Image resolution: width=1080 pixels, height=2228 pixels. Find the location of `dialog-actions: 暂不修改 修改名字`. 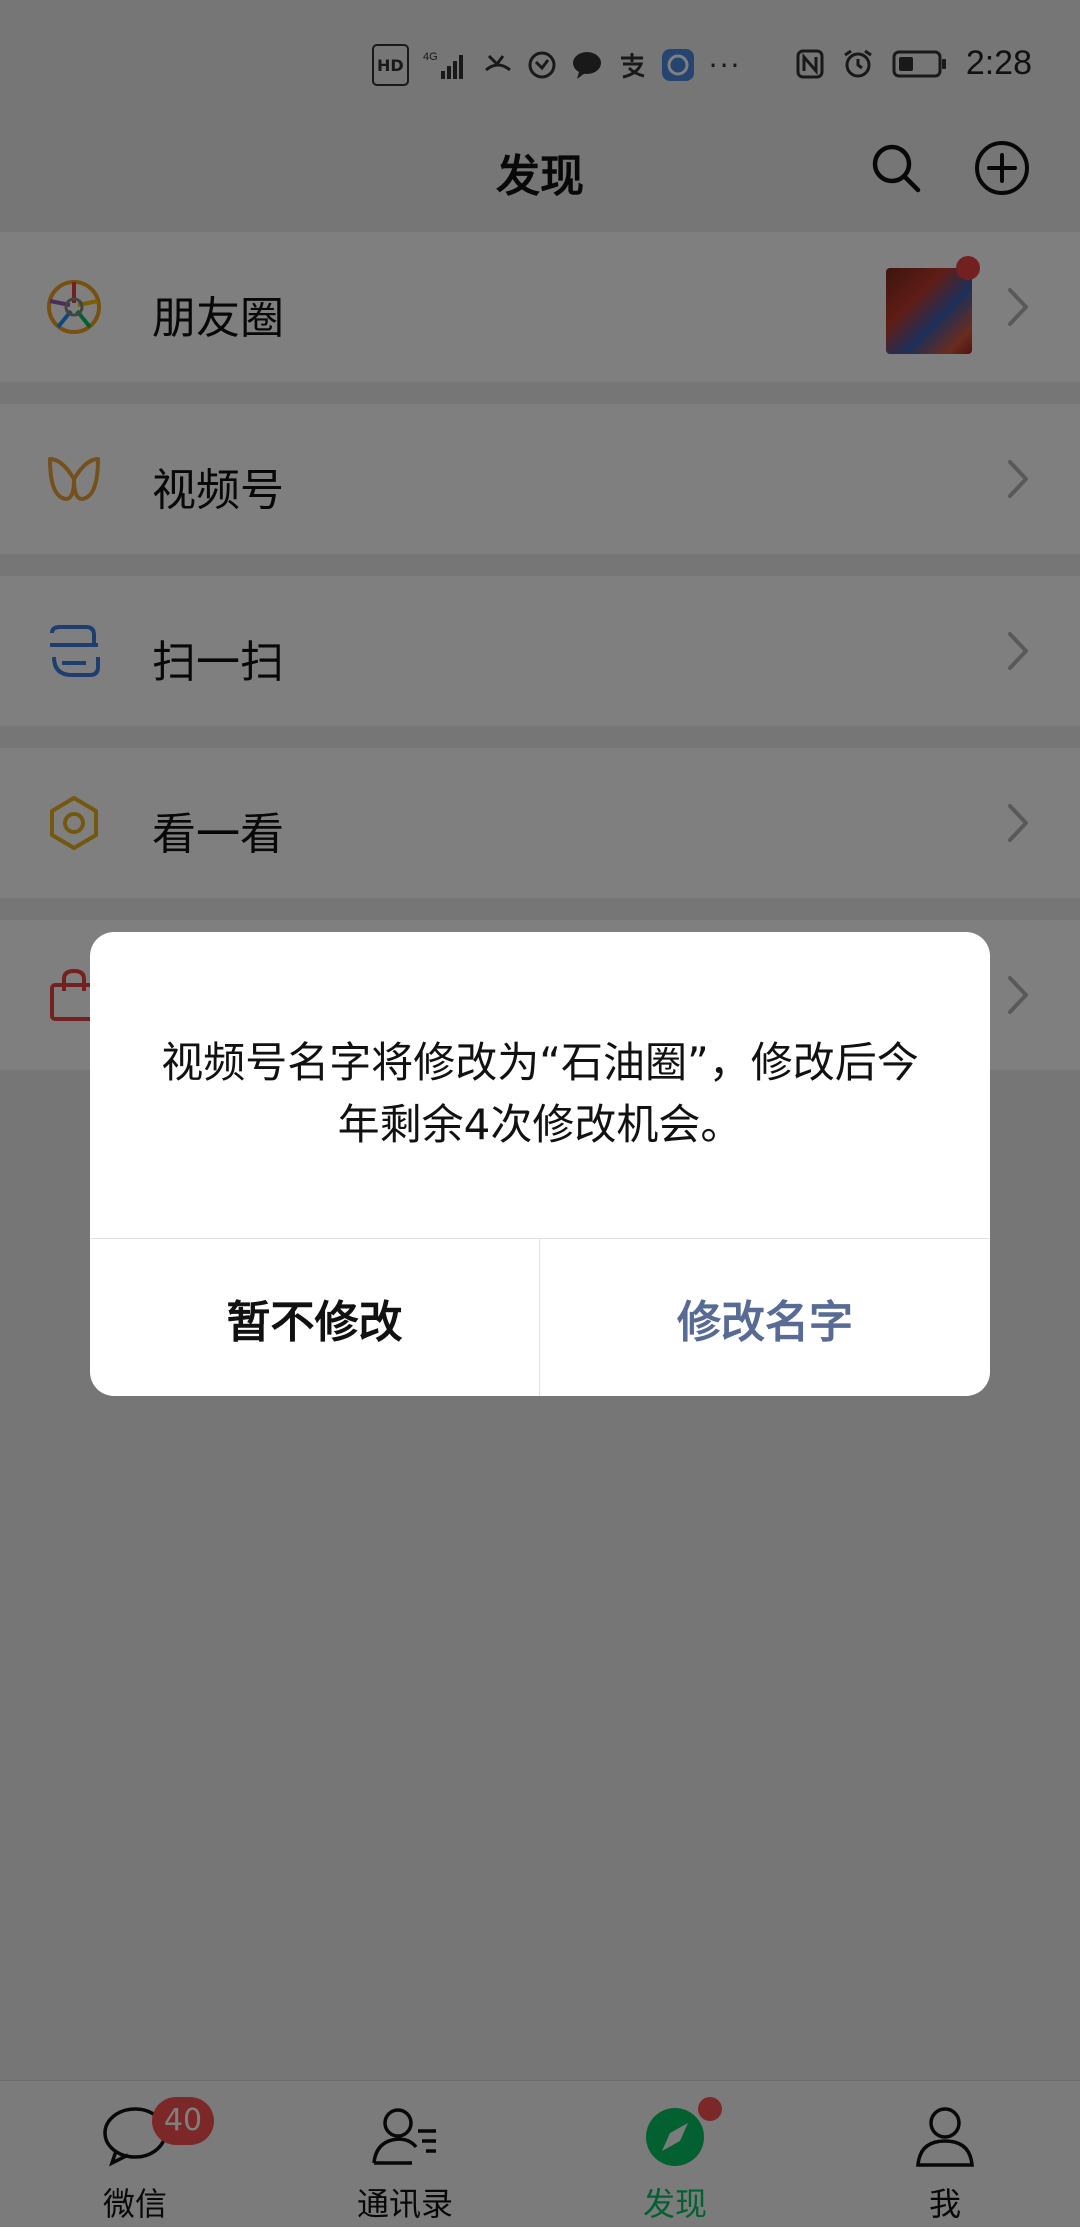

dialog-actions: 暂不修改 修改名字 is located at coordinates (540, 1317).